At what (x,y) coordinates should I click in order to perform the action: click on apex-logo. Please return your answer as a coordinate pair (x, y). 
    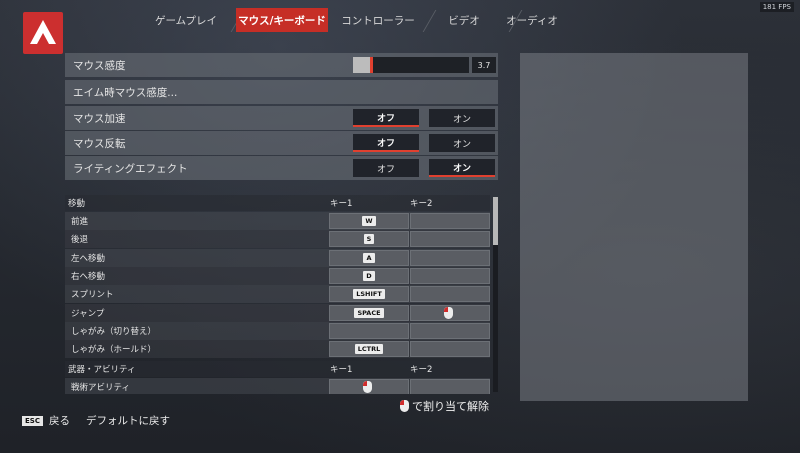
    Looking at the image, I should click on (43, 33).